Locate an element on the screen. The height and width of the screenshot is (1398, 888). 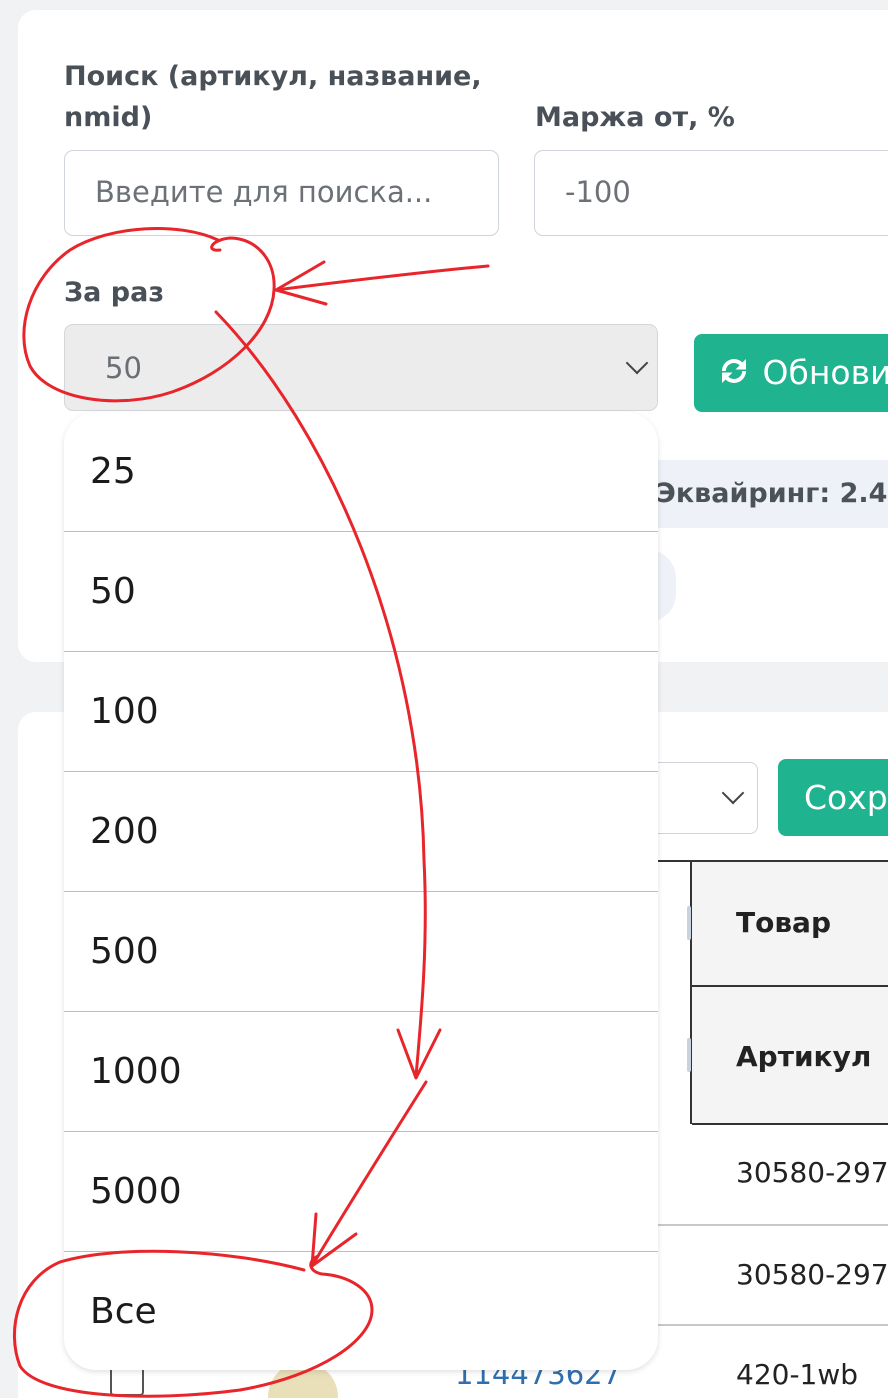
dropdown-option-500: 500 is located at coordinates (361, 952).